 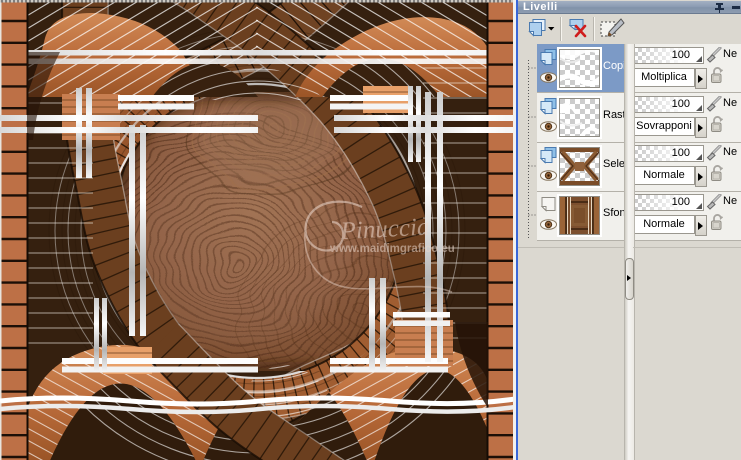 What do you see at coordinates (392, 249) in the screenshot?
I see `svg-text: www.maidimgrafico.eu` at bounding box center [392, 249].